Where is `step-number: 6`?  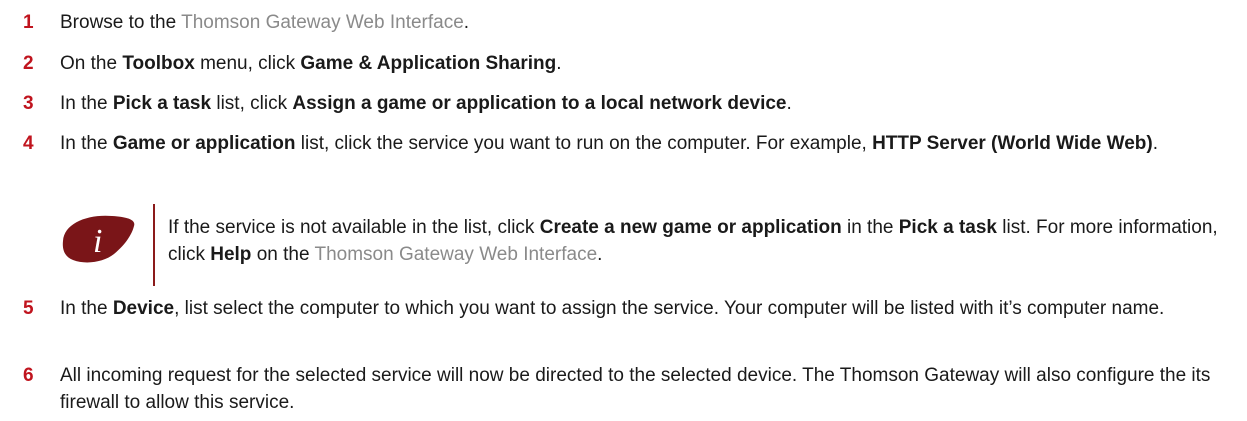 step-number: 6 is located at coordinates (28, 375).